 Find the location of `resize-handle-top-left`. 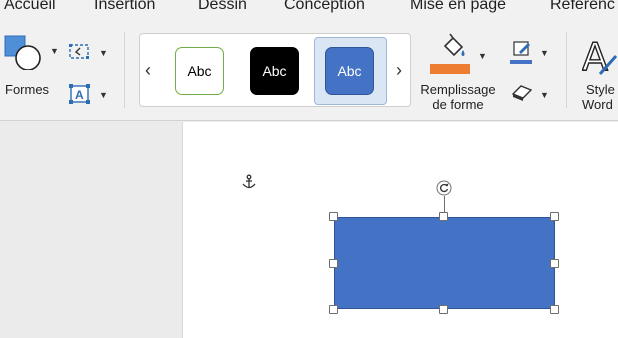

resize-handle-top-left is located at coordinates (333, 216).